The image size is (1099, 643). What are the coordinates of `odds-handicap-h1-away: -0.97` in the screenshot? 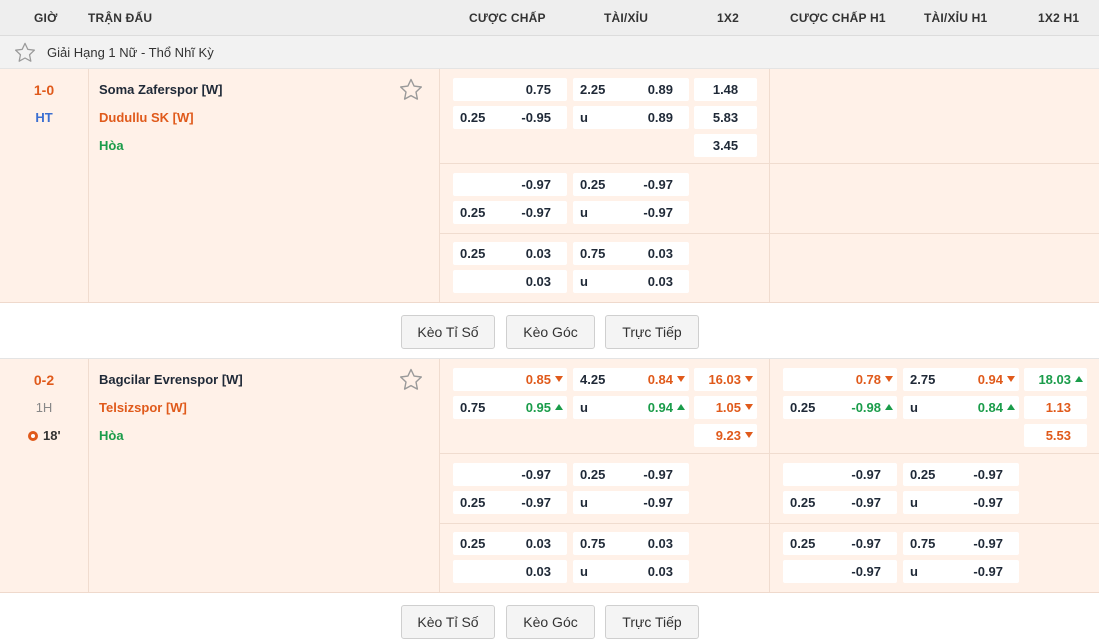 It's located at (840, 571).